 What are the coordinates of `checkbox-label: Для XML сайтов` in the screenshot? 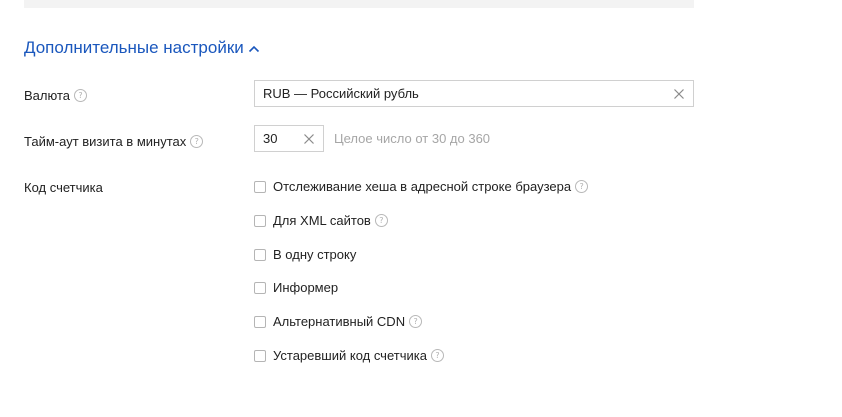 It's located at (322, 220).